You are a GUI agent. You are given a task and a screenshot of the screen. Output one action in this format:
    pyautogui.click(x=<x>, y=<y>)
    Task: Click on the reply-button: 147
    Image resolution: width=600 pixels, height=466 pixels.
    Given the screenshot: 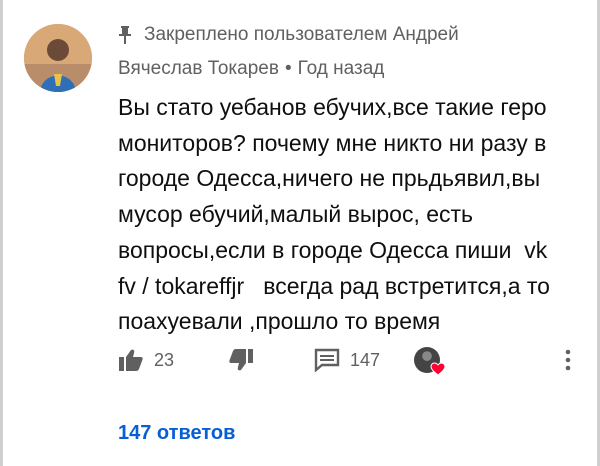 What is the action you would take?
    pyautogui.click(x=347, y=360)
    